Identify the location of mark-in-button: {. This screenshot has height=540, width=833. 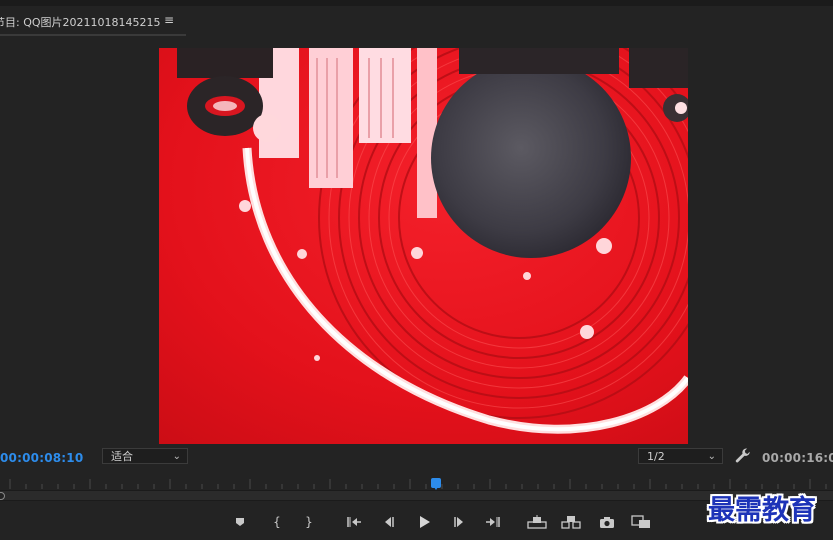
(277, 522).